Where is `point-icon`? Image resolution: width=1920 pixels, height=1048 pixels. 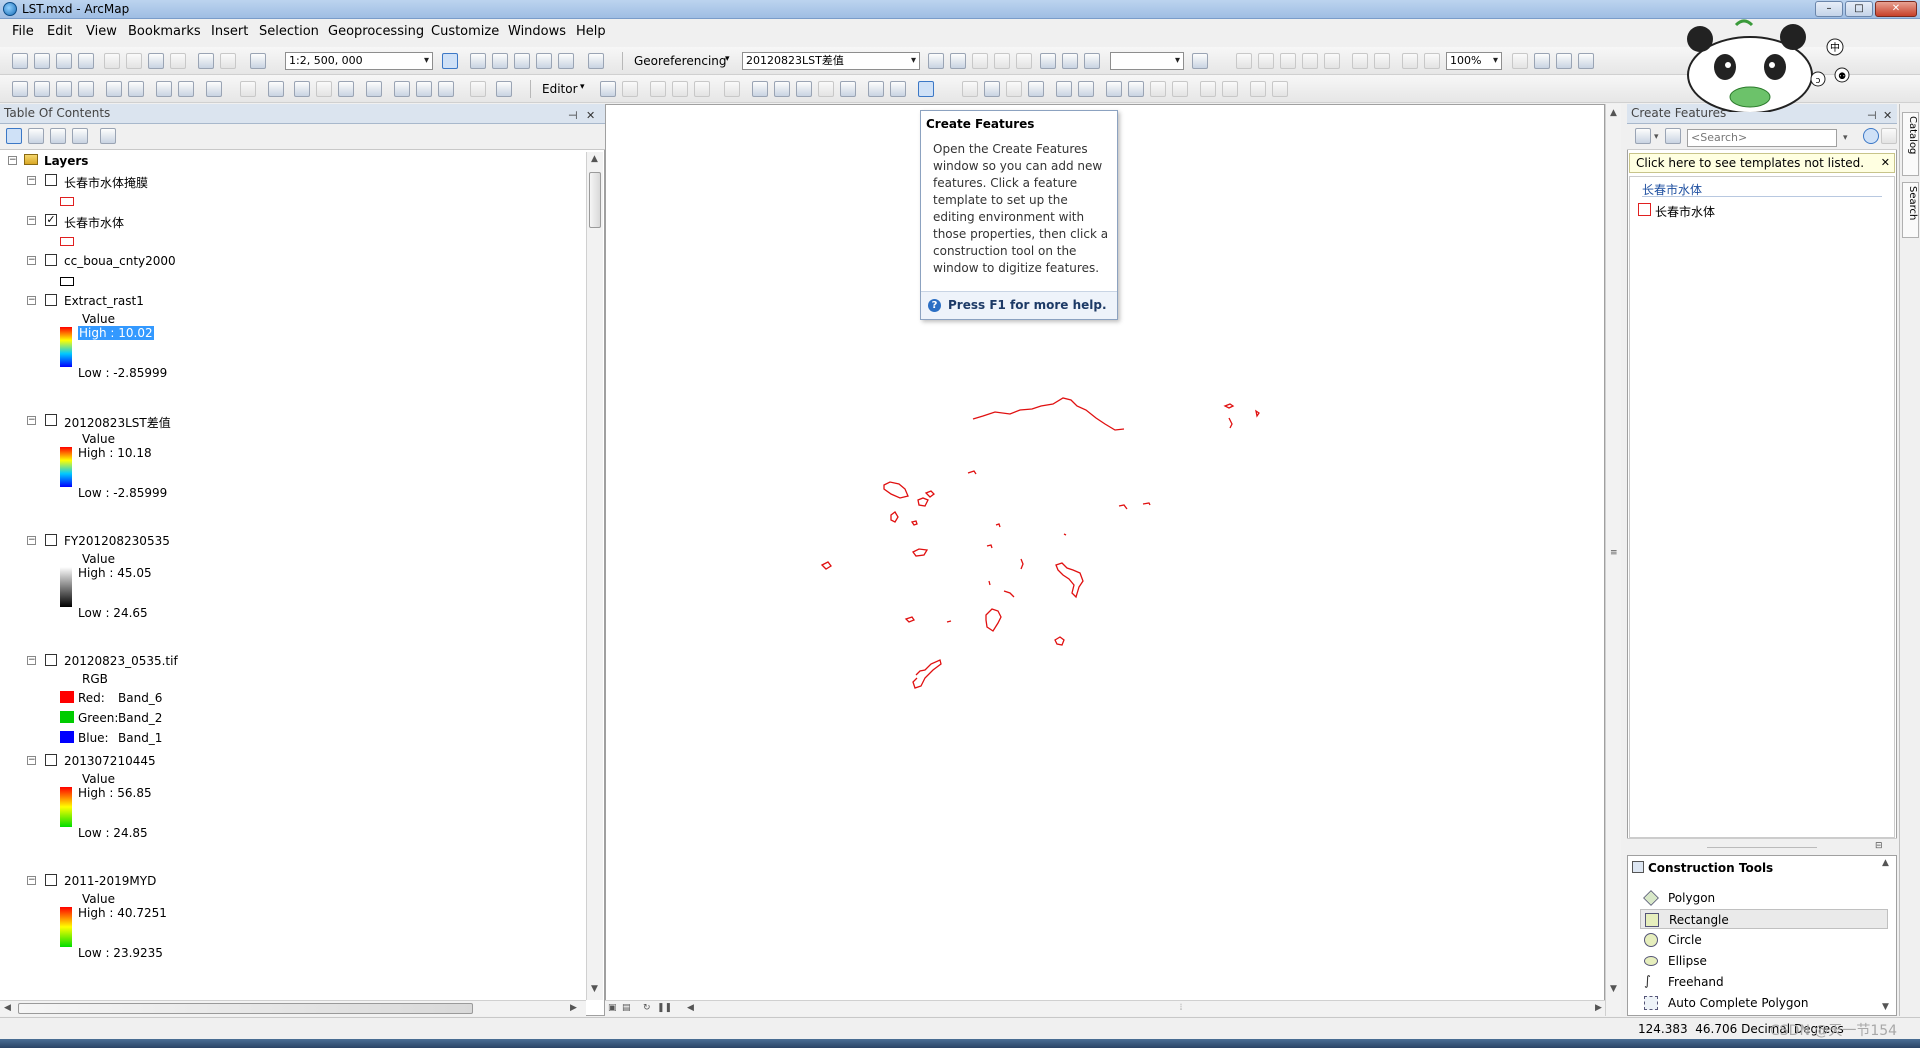
point-icon is located at coordinates (732, 89).